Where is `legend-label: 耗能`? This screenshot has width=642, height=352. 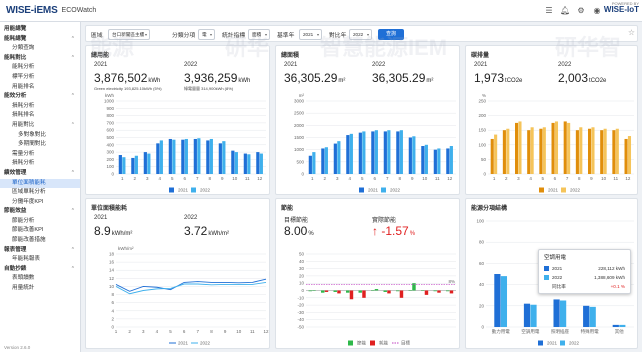
legend-label: 耗能 is located at coordinates (383, 343).